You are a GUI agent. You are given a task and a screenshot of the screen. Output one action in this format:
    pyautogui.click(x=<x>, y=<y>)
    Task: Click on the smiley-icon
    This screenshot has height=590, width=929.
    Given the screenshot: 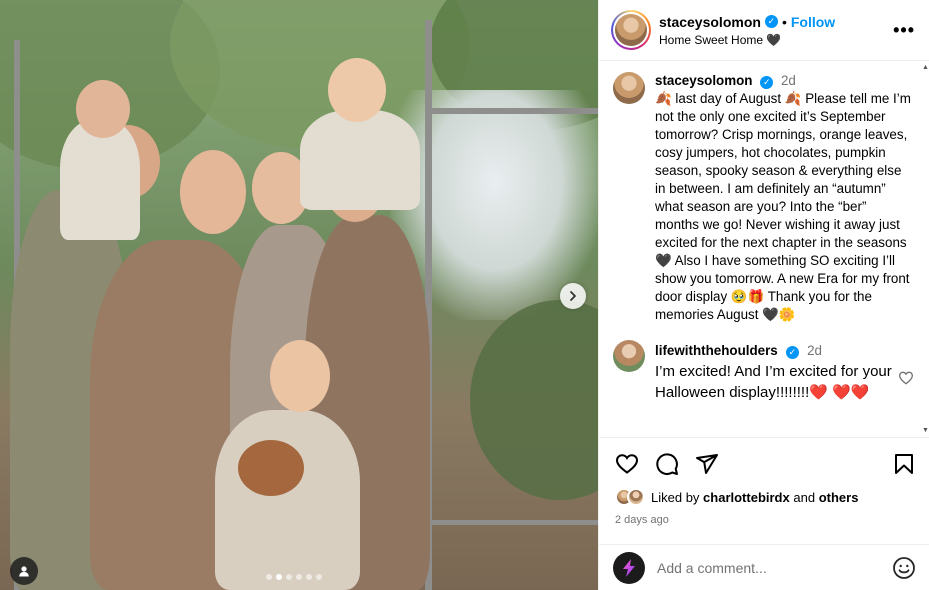 What is the action you would take?
    pyautogui.click(x=904, y=567)
    